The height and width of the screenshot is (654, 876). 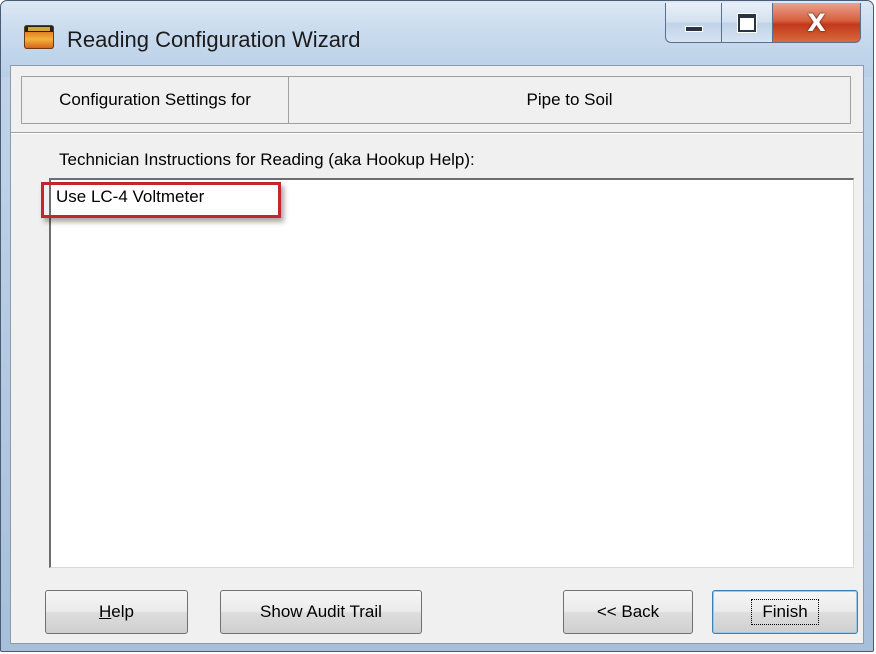 I want to click on show-audit-trail-button: Show Audit Trail, so click(x=321, y=612).